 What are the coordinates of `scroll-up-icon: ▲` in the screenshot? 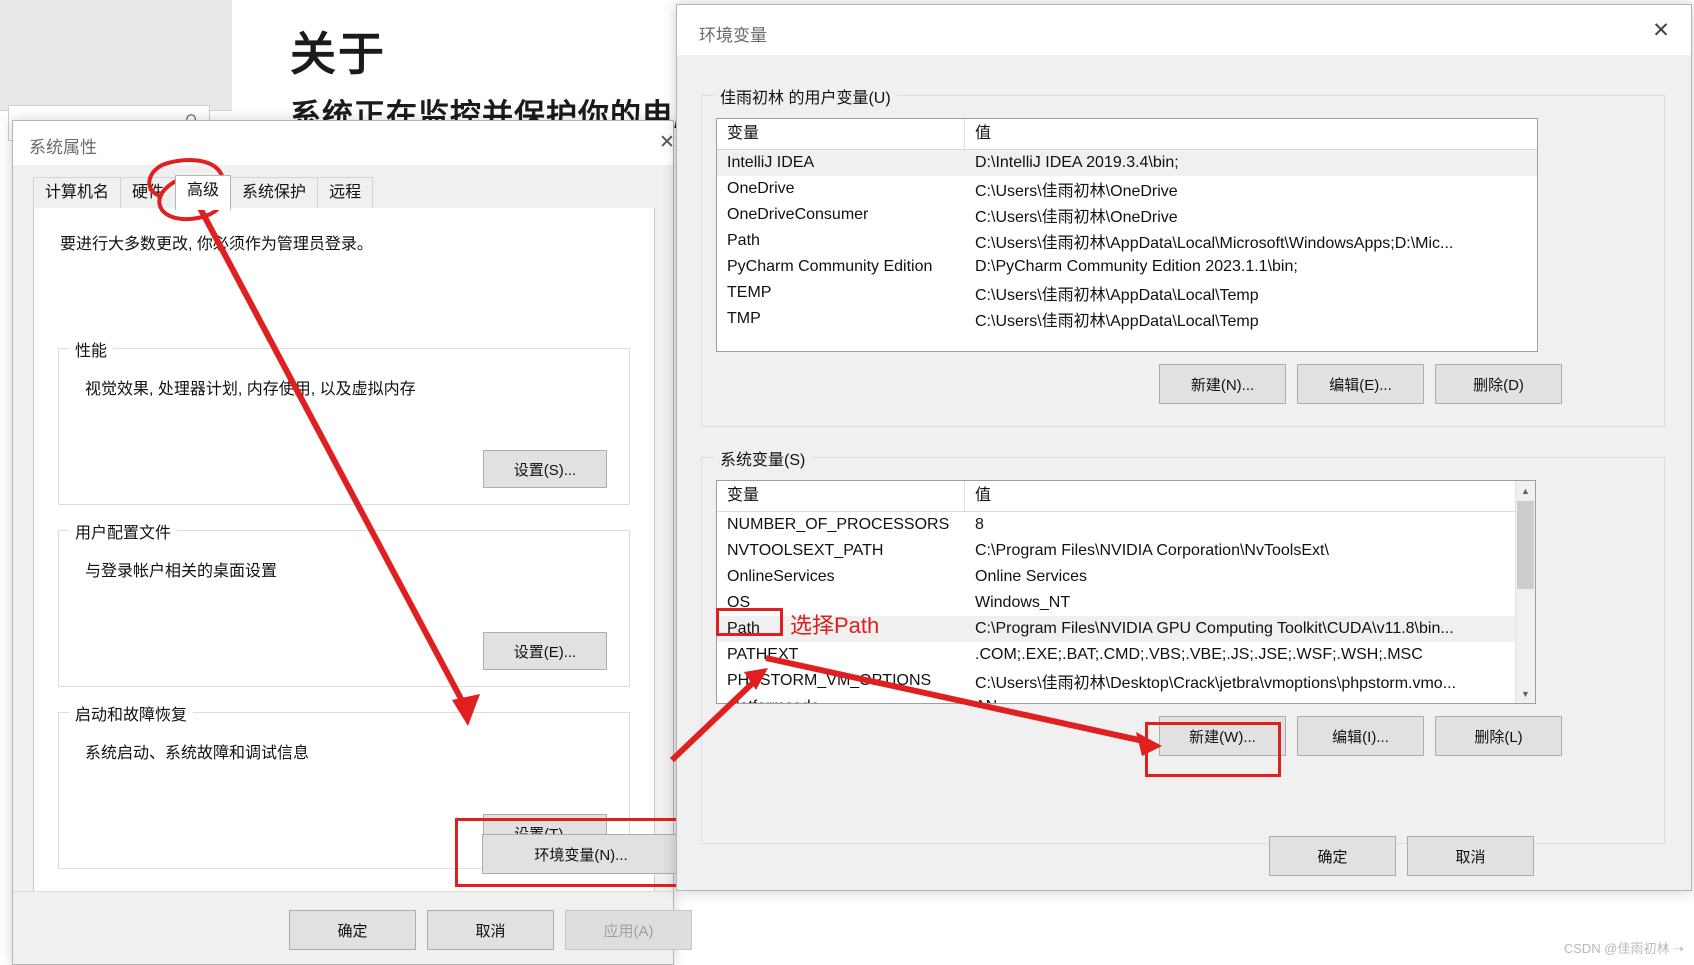 It's located at (1525, 490).